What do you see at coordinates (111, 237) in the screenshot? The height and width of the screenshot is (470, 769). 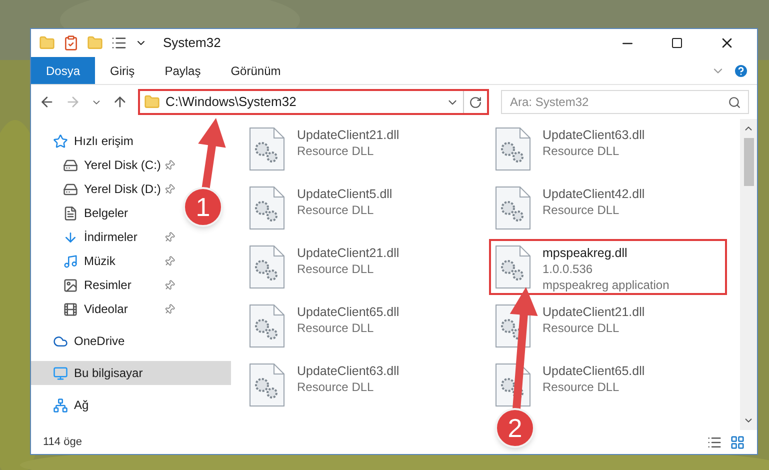 I see `sidebar-item-label: İndirmeler` at bounding box center [111, 237].